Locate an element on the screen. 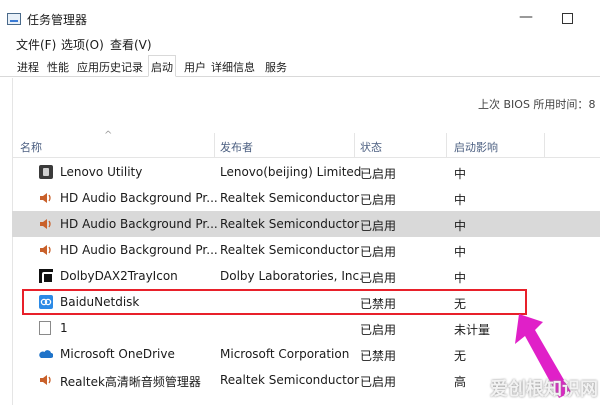 The image size is (600, 405). publisher: Microsoft Corporation is located at coordinates (285, 354).